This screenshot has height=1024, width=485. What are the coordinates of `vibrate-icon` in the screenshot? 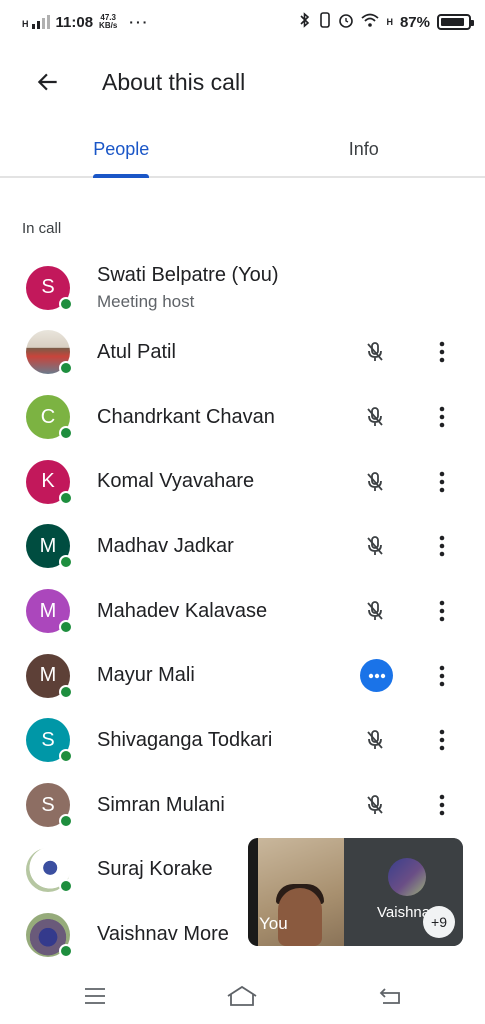 It's located at (325, 22).